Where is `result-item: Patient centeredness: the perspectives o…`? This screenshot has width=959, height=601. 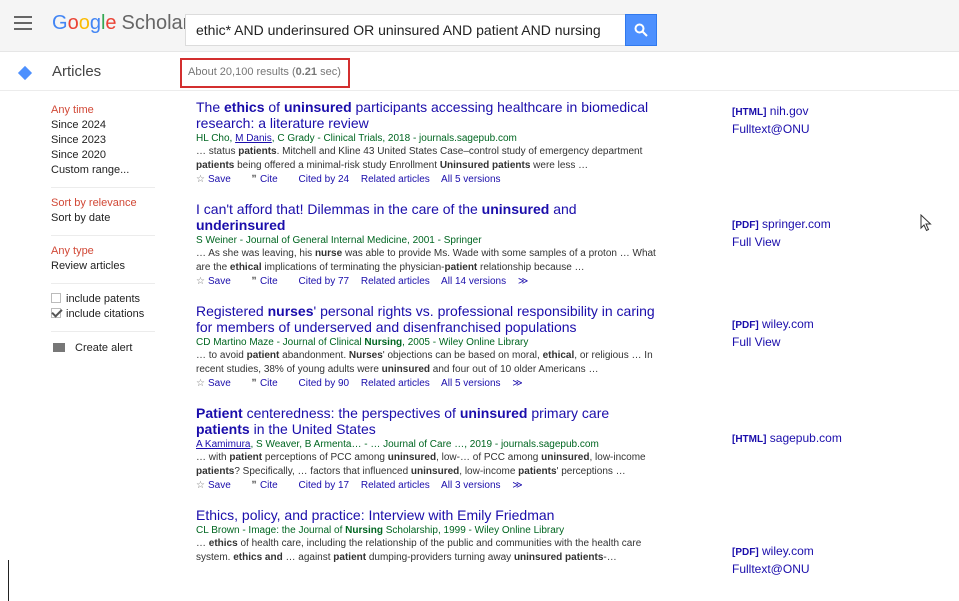
result-item: Patient centeredness: the perspectives o… is located at coordinates (431, 449).